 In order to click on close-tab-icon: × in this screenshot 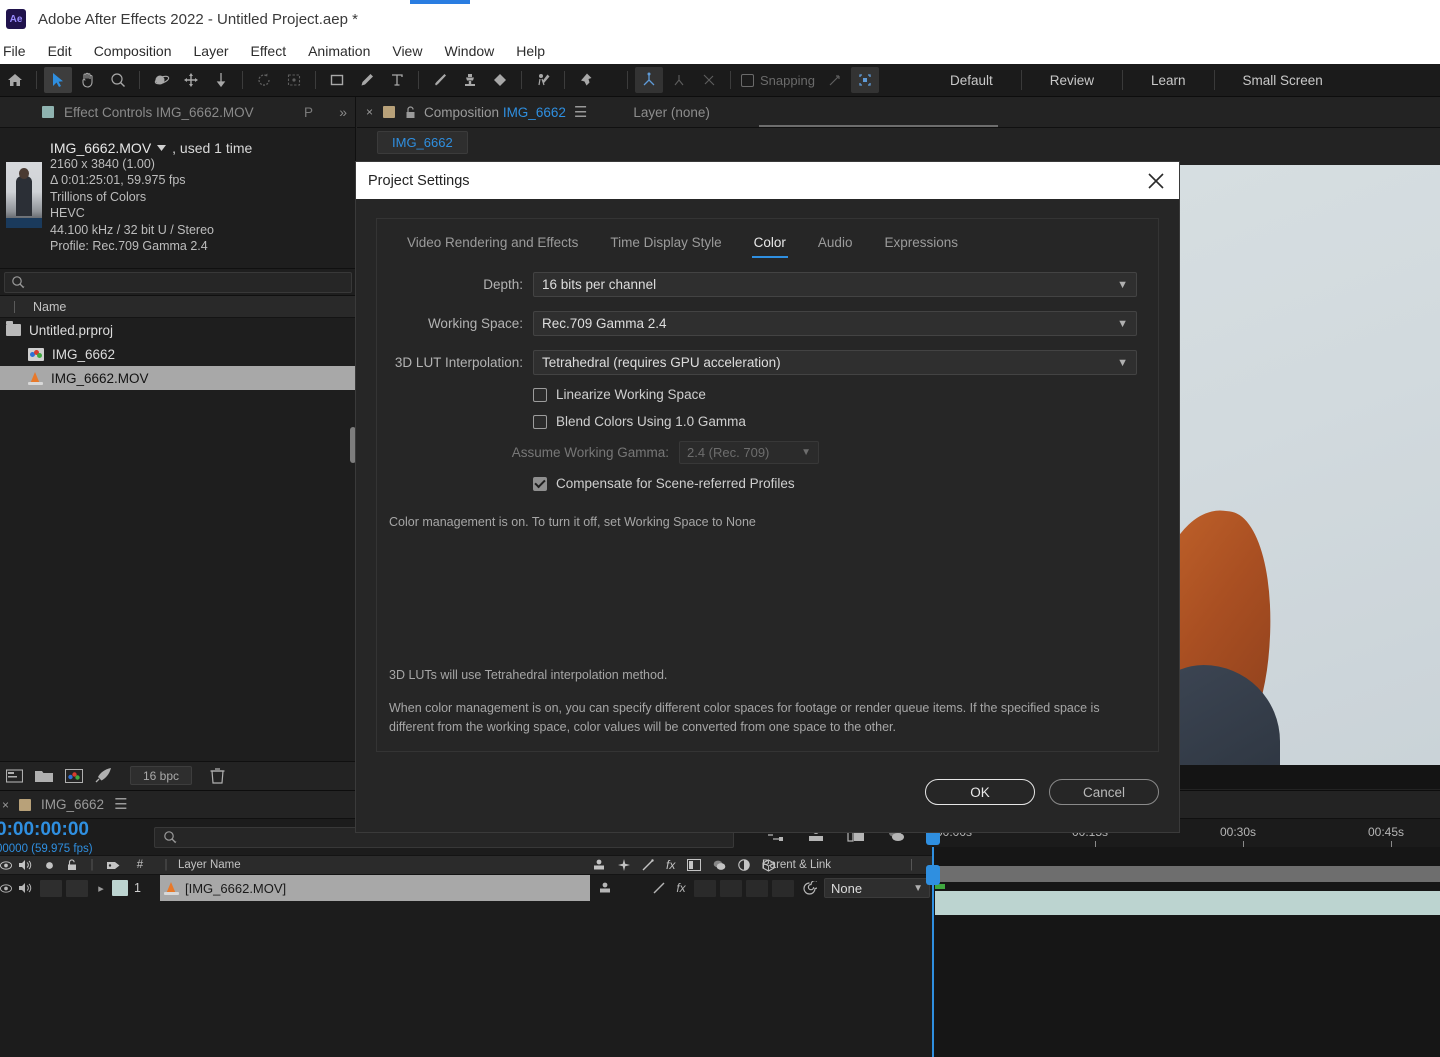, I will do `click(369, 112)`.